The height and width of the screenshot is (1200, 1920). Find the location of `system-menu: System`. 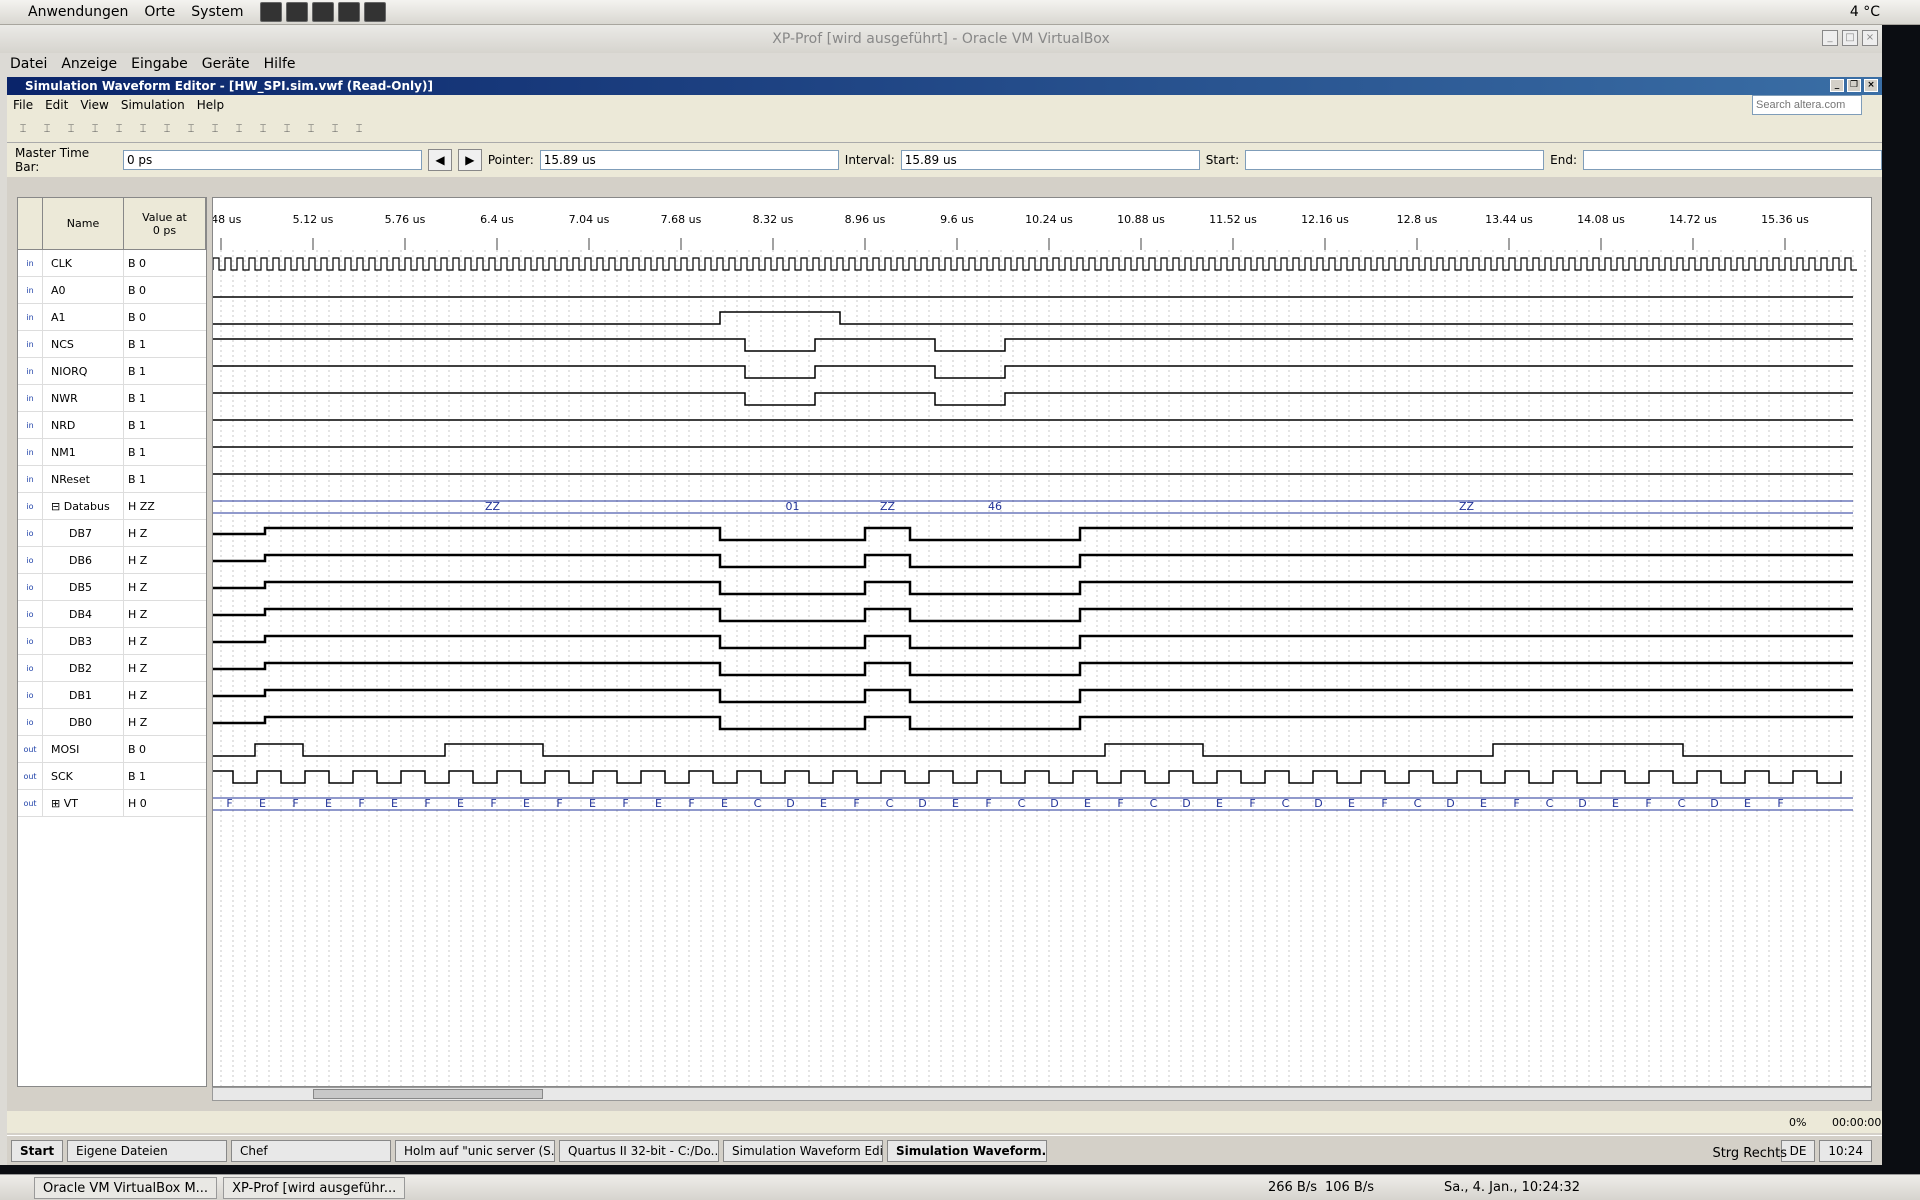

system-menu: System is located at coordinates (217, 12).